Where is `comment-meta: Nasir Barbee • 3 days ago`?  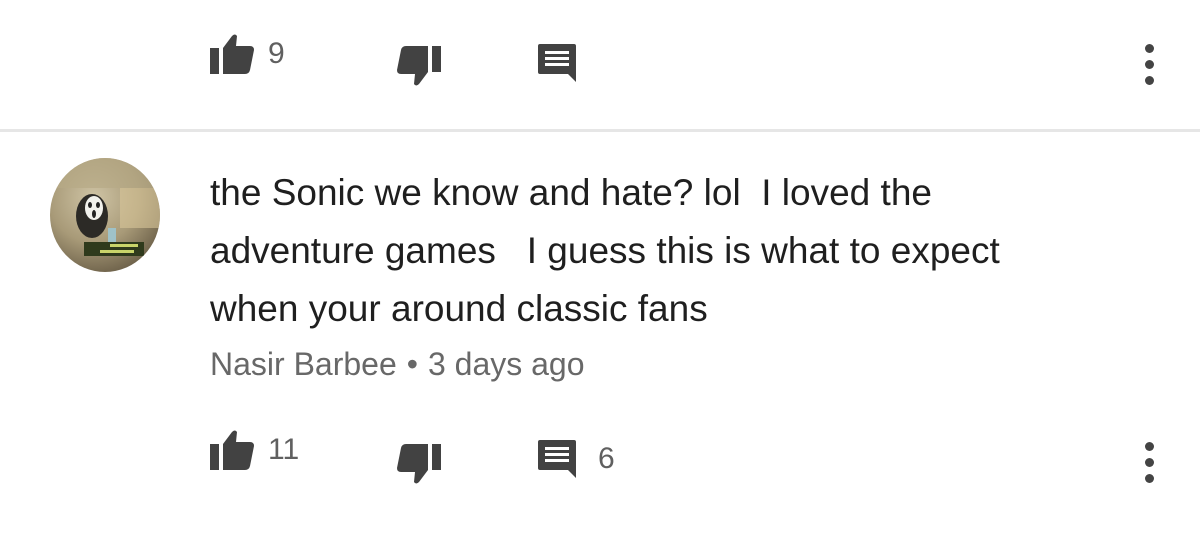
comment-meta: Nasir Barbee • 3 days ago is located at coordinates (397, 364).